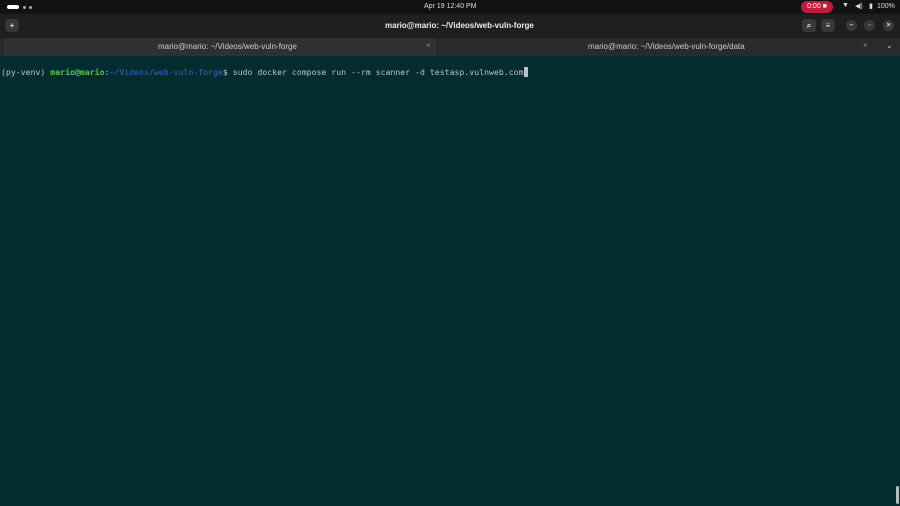  Describe the element at coordinates (859, 6) in the screenshot. I see `volume-icon: ◀)` at that location.